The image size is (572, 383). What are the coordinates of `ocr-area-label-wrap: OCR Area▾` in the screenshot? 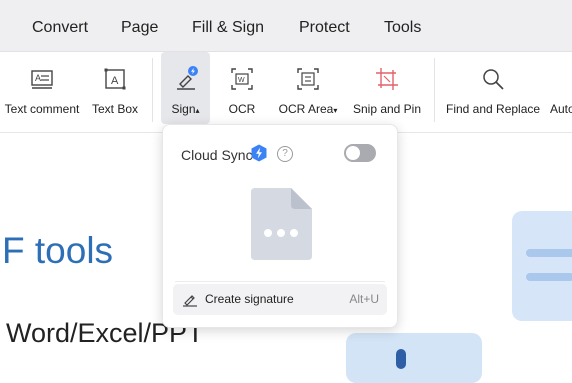 It's located at (308, 109).